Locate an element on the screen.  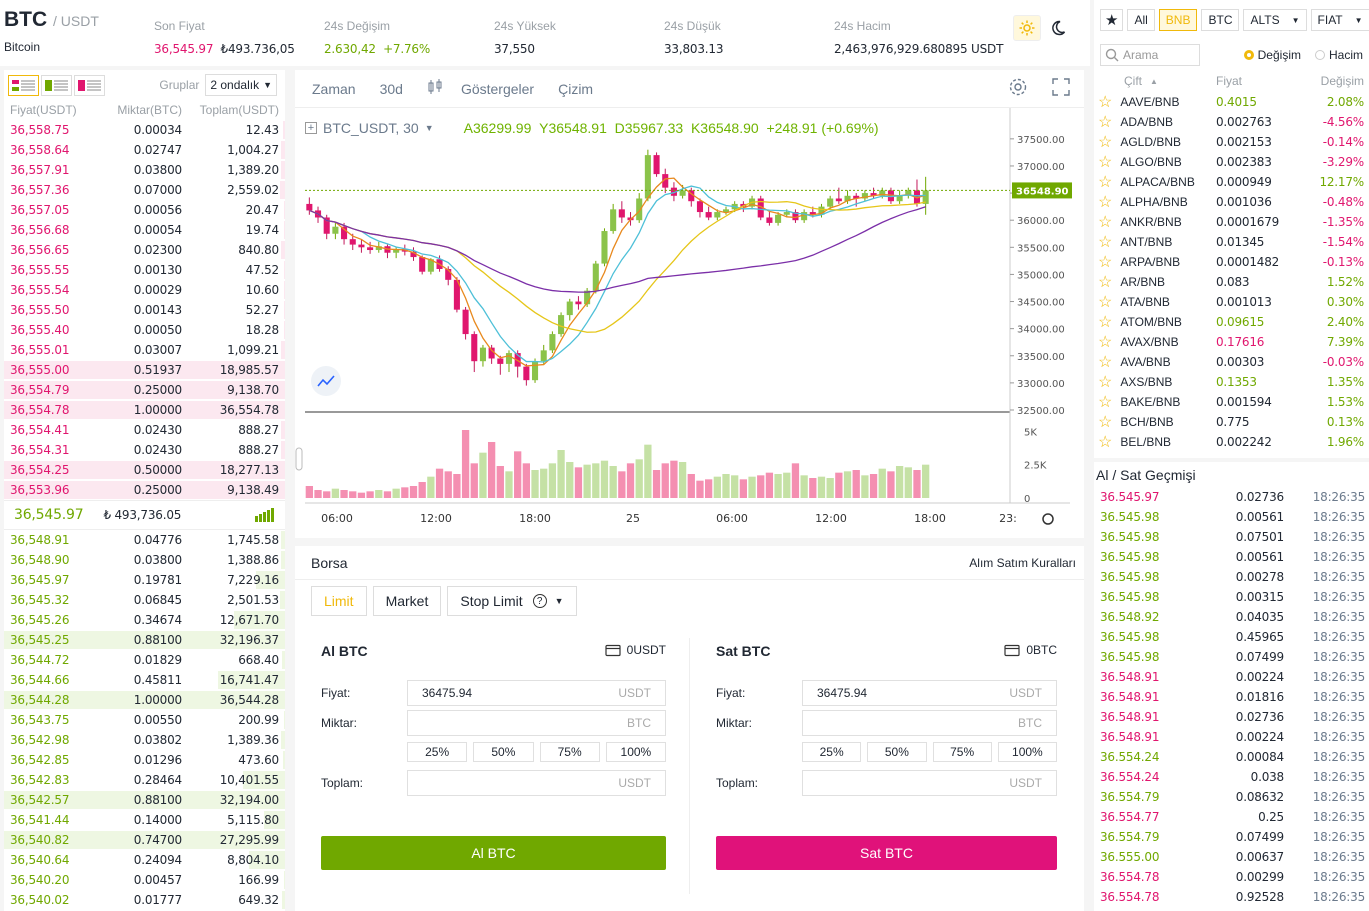
trading-rules-link: Alım Satım Kuralları is located at coordinates (1022, 563).